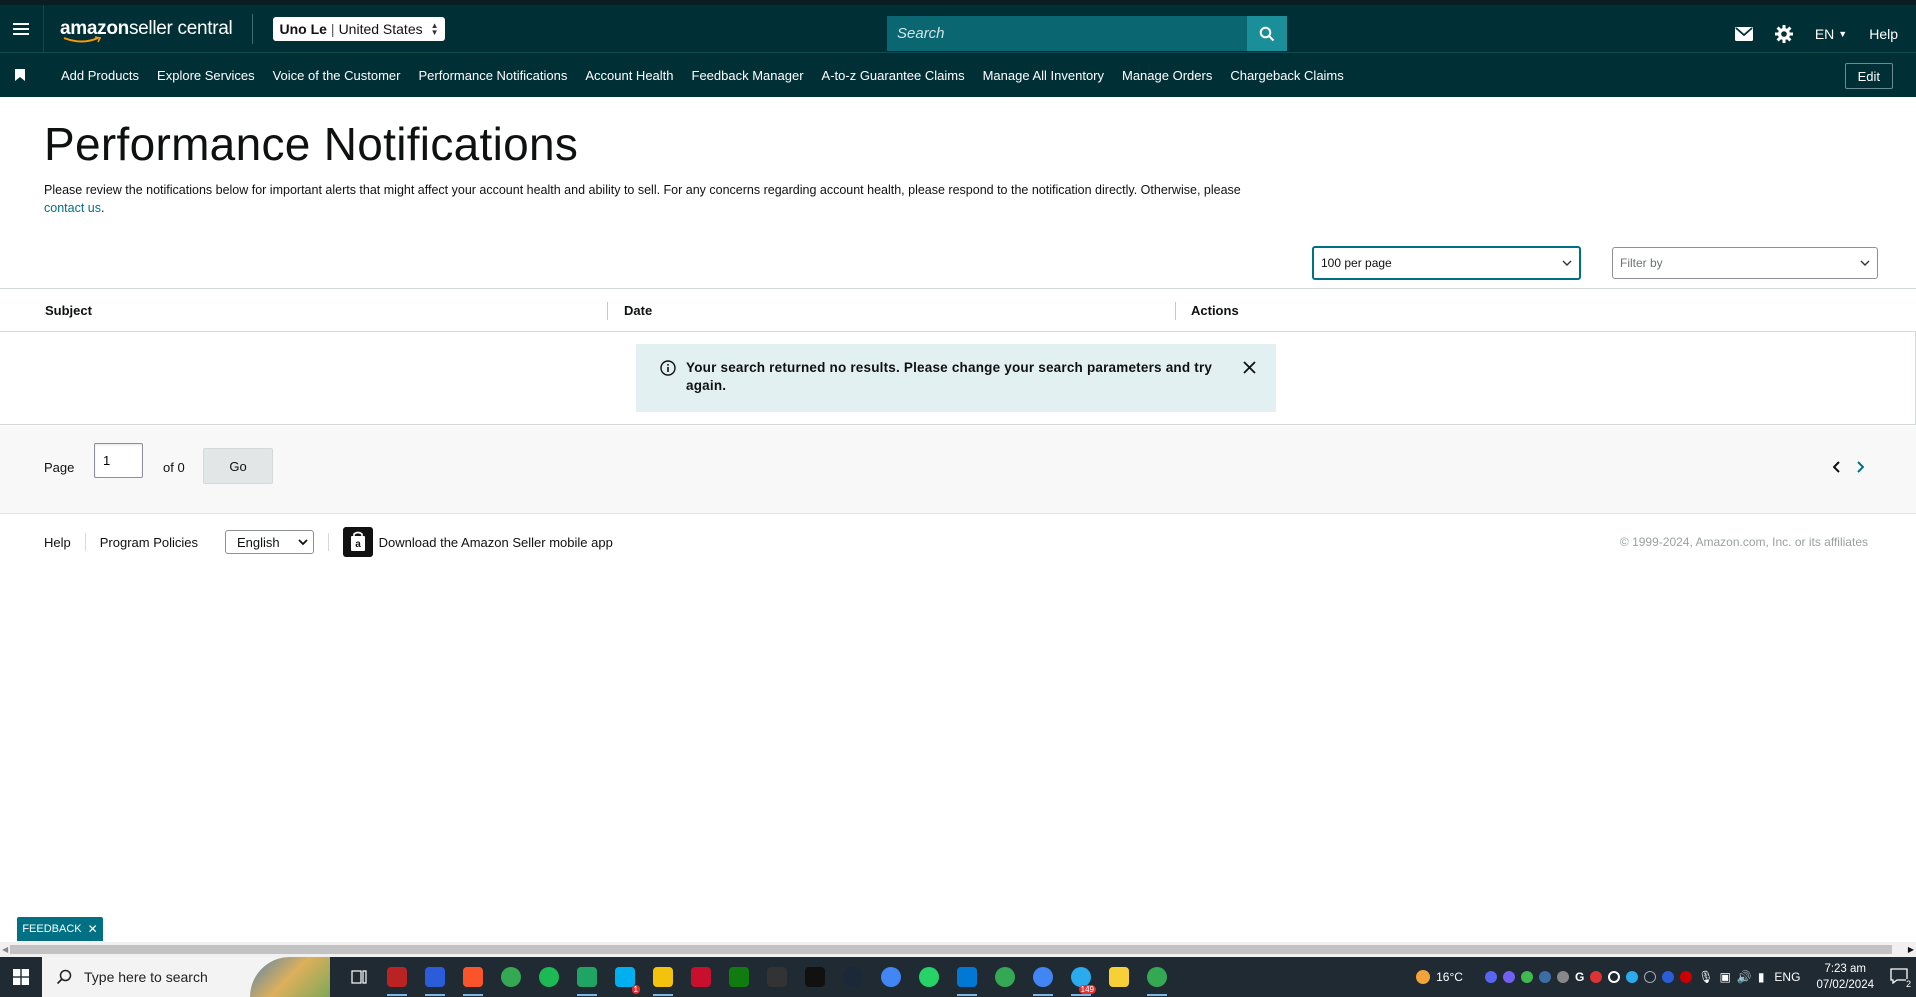 The width and height of the screenshot is (1916, 997). What do you see at coordinates (739, 977) in the screenshot?
I see `xbox-taskbar-icon` at bounding box center [739, 977].